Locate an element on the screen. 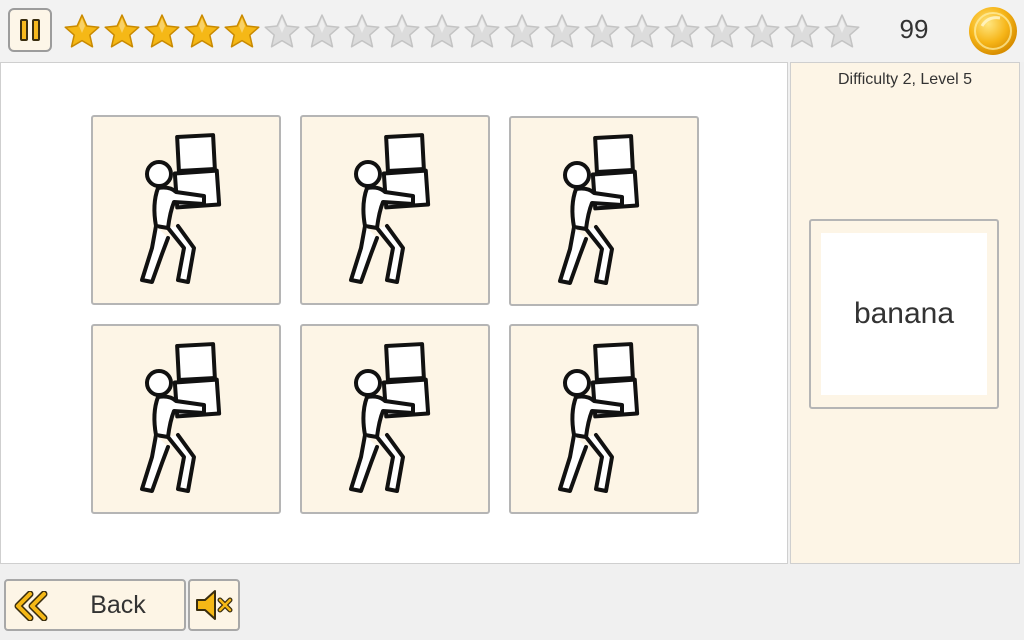 Image resolution: width=1024 pixels, height=640 pixels. pause-icon-bar is located at coordinates (36, 30).